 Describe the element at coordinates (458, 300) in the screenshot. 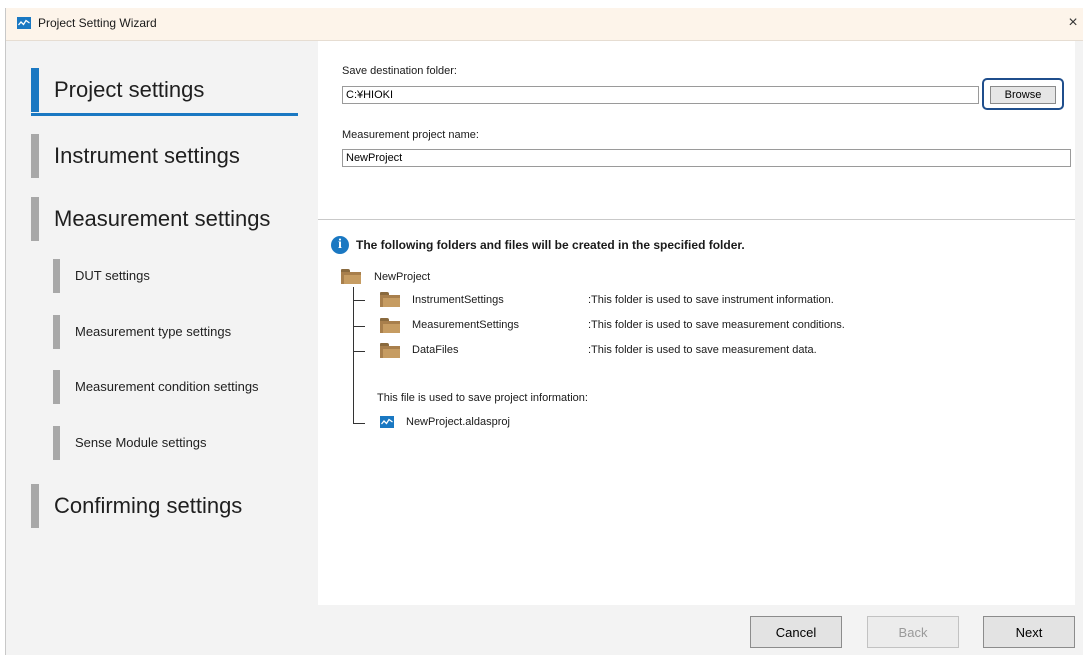

I see `folder-name: InstrumentSettings` at that location.